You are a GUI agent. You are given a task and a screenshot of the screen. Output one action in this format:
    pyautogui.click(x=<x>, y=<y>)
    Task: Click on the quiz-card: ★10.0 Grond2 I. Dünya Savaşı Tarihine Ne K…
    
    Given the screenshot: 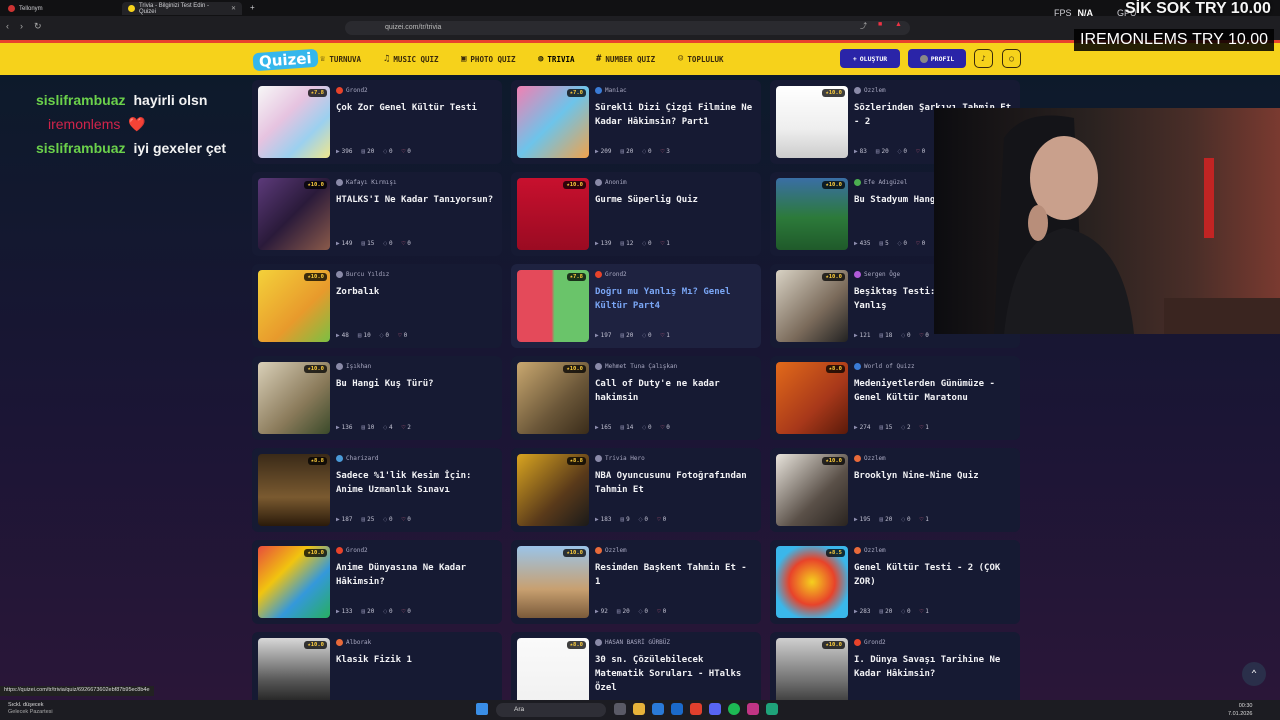 What is the action you would take?
    pyautogui.click(x=895, y=666)
    